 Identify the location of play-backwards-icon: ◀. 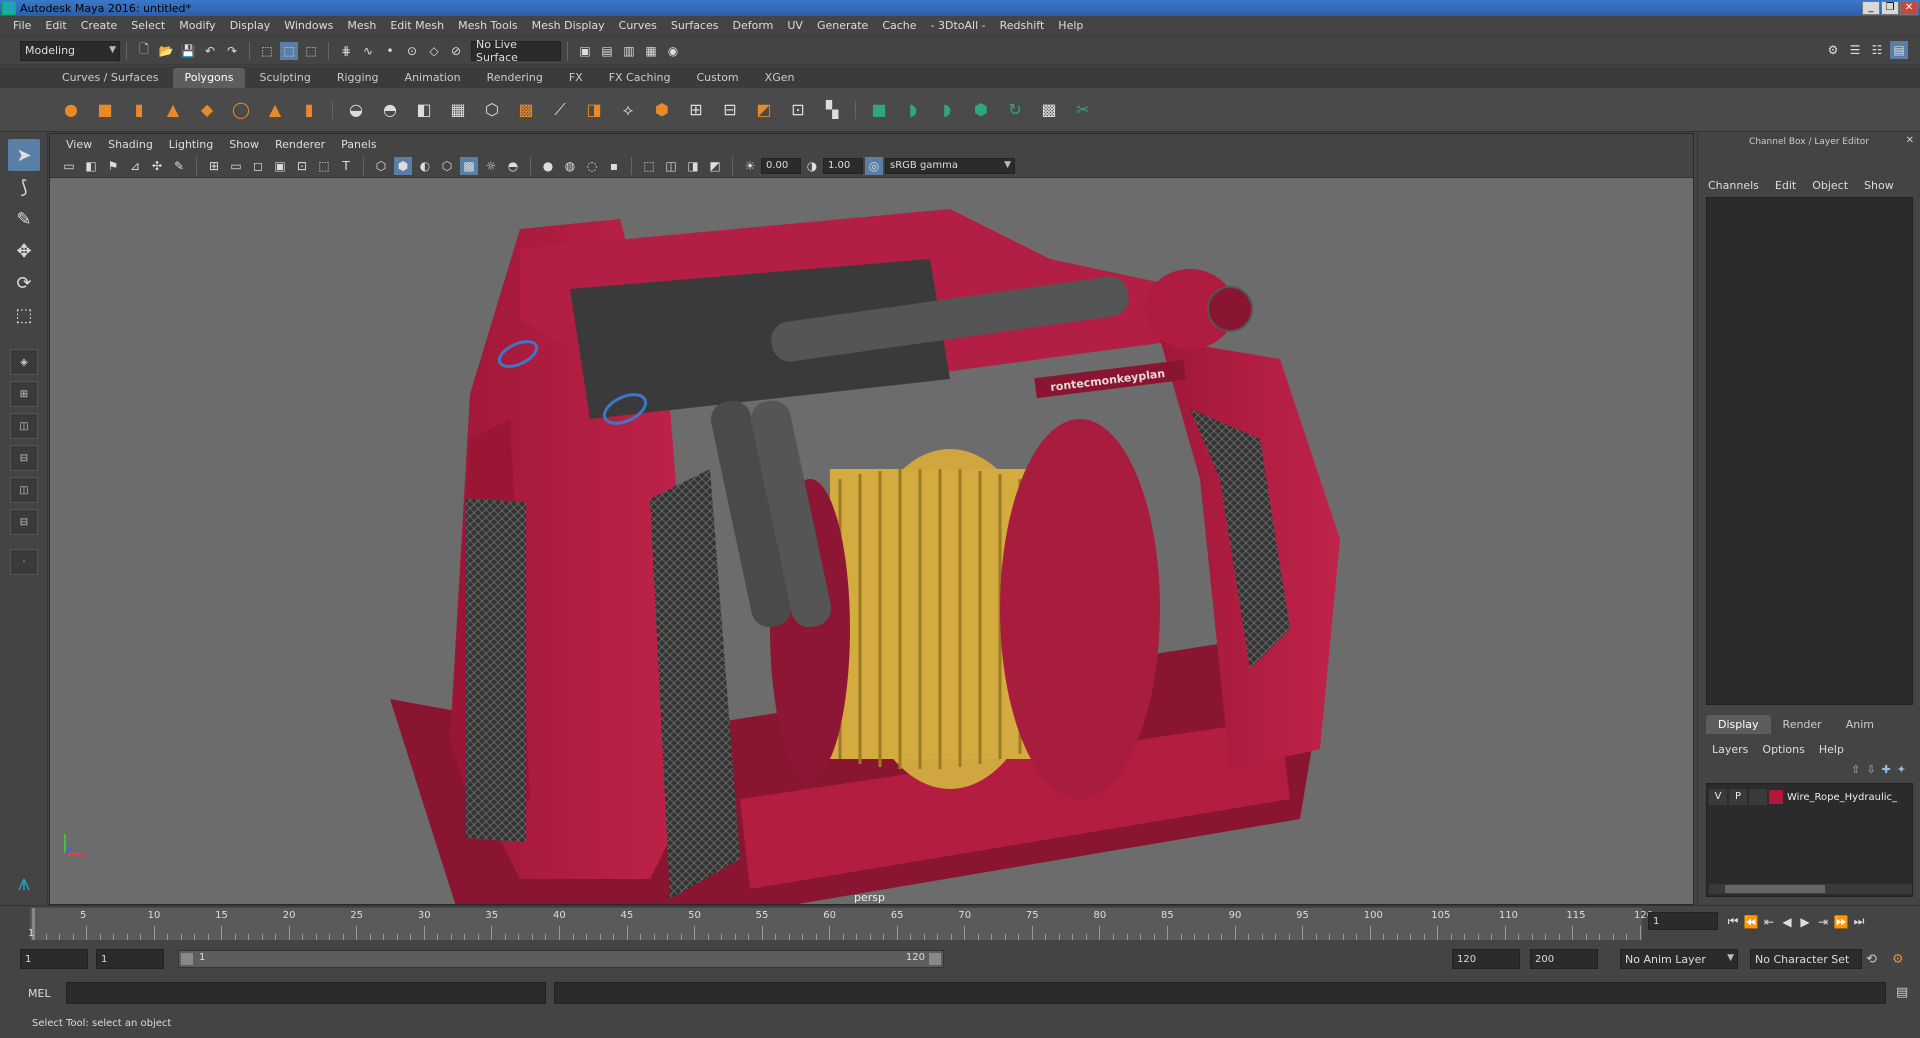
(1787, 922).